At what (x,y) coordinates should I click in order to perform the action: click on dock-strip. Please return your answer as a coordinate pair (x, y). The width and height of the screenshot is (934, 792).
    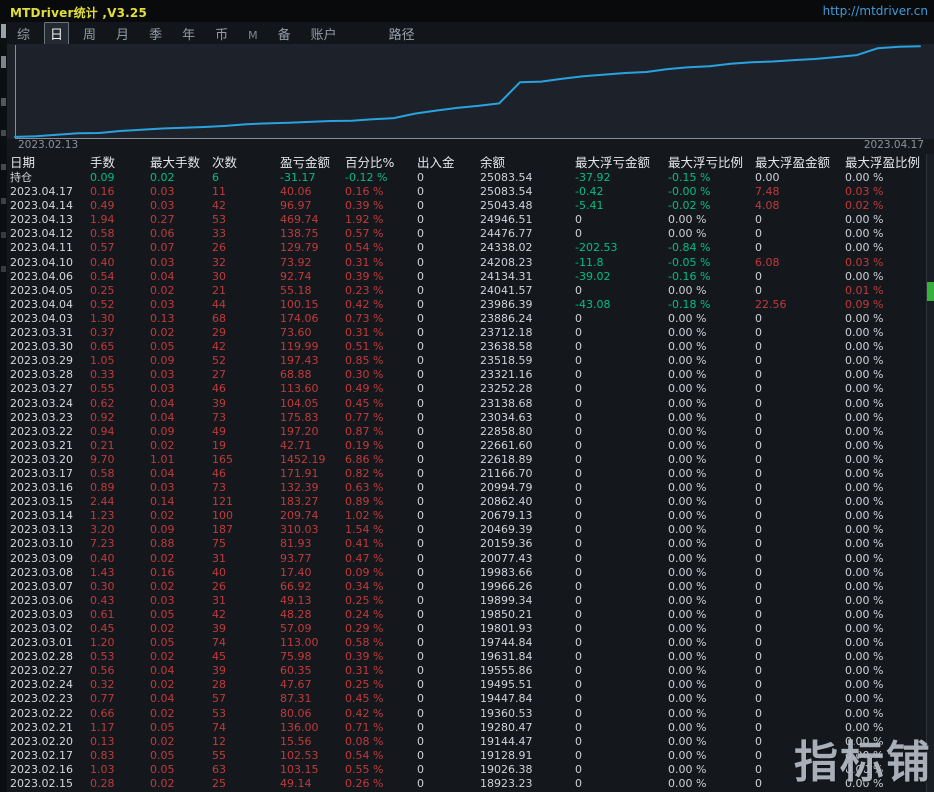
    Looking at the image, I should click on (3, 407).